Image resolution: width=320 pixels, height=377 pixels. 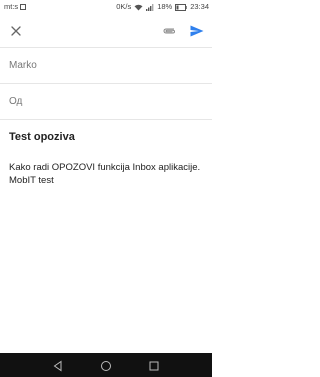 I want to click on send-icon, so click(x=197, y=31).